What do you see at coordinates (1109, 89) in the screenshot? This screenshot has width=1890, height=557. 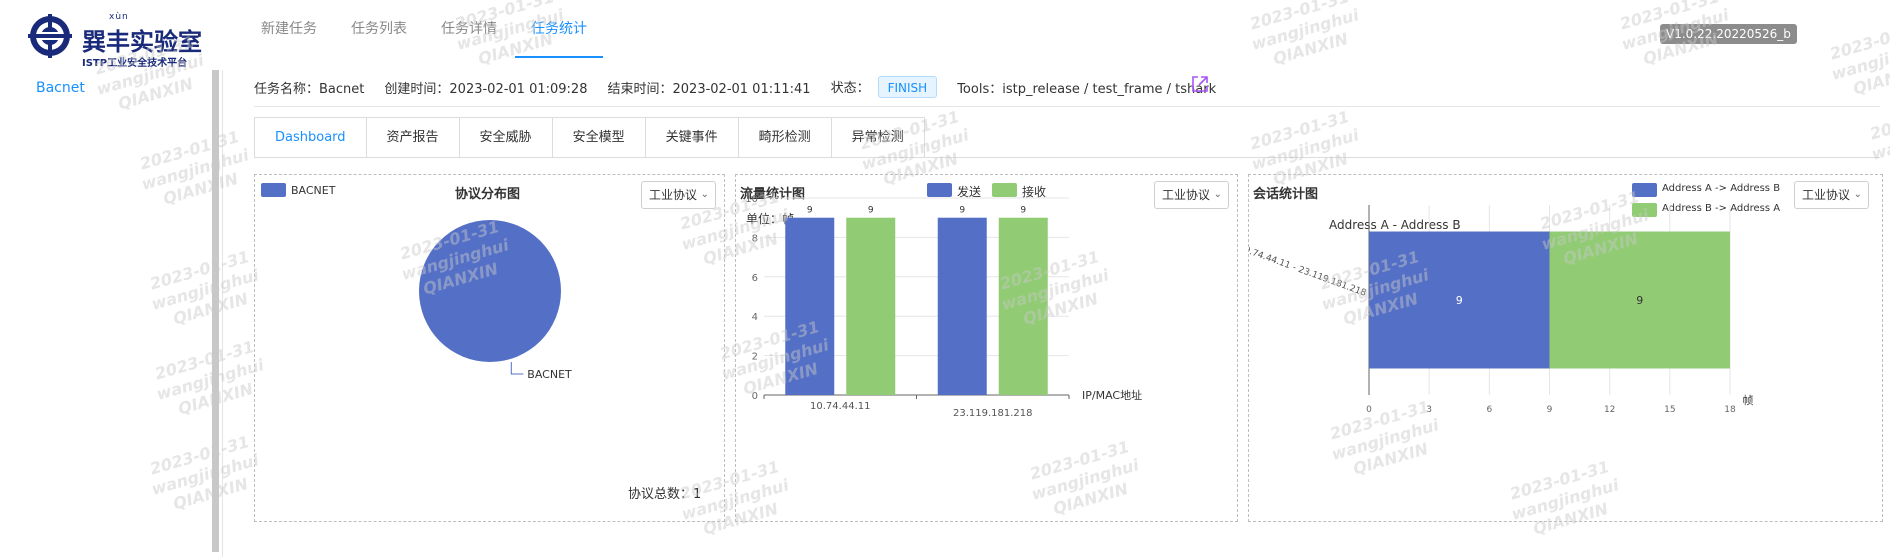 I see `tools-value: istp_release / test_frame / tshark` at bounding box center [1109, 89].